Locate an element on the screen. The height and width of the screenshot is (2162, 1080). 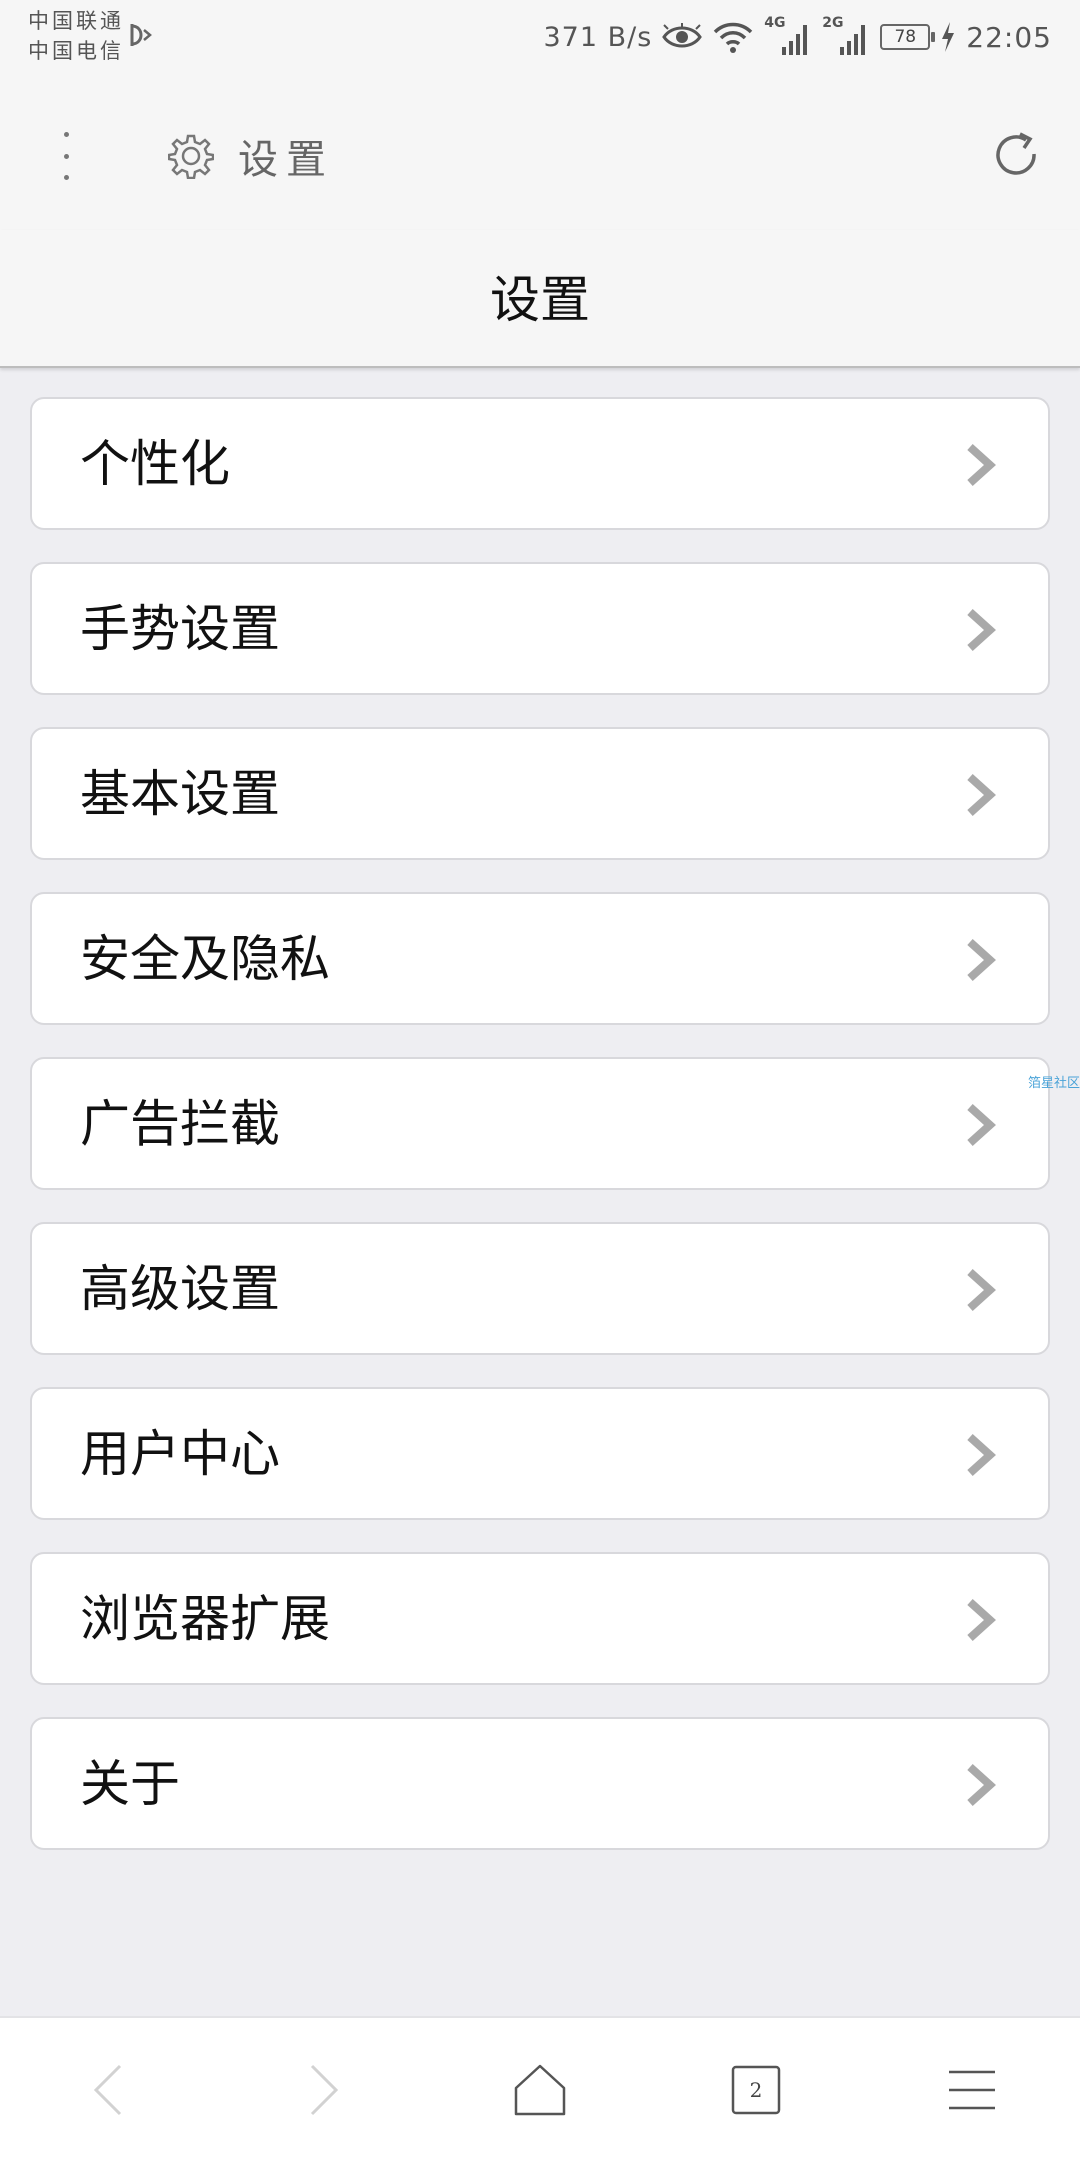
browser-toolbar: 设置 is located at coordinates (540, 155).